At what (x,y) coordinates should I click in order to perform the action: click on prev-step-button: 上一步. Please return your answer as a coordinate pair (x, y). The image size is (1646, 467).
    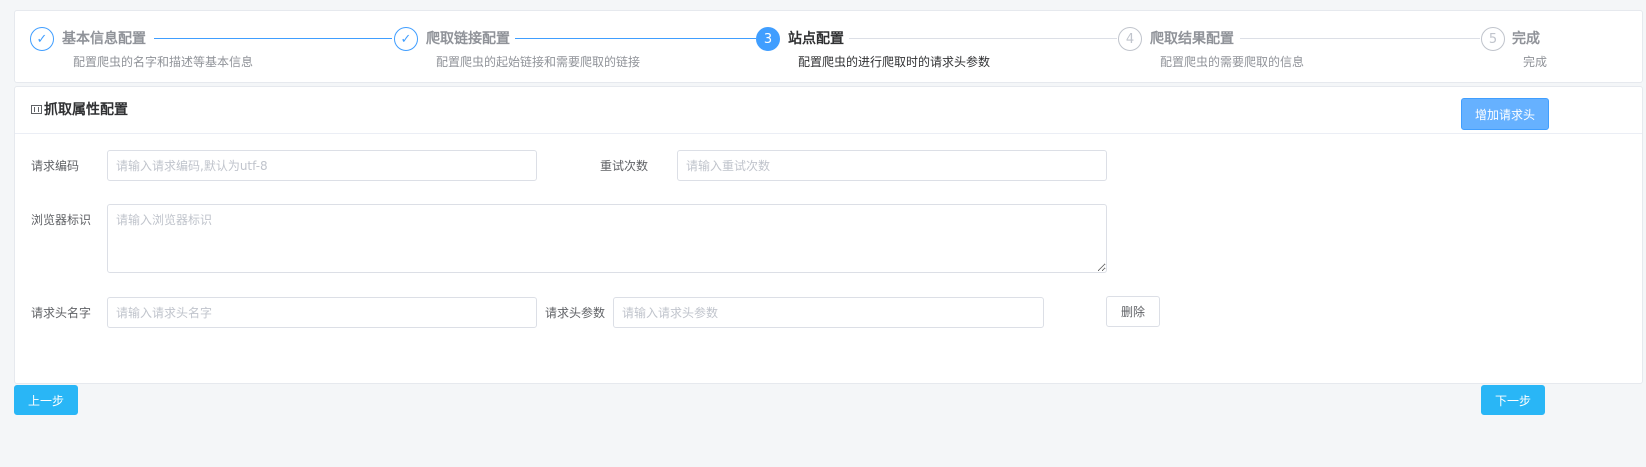
    Looking at the image, I should click on (46, 400).